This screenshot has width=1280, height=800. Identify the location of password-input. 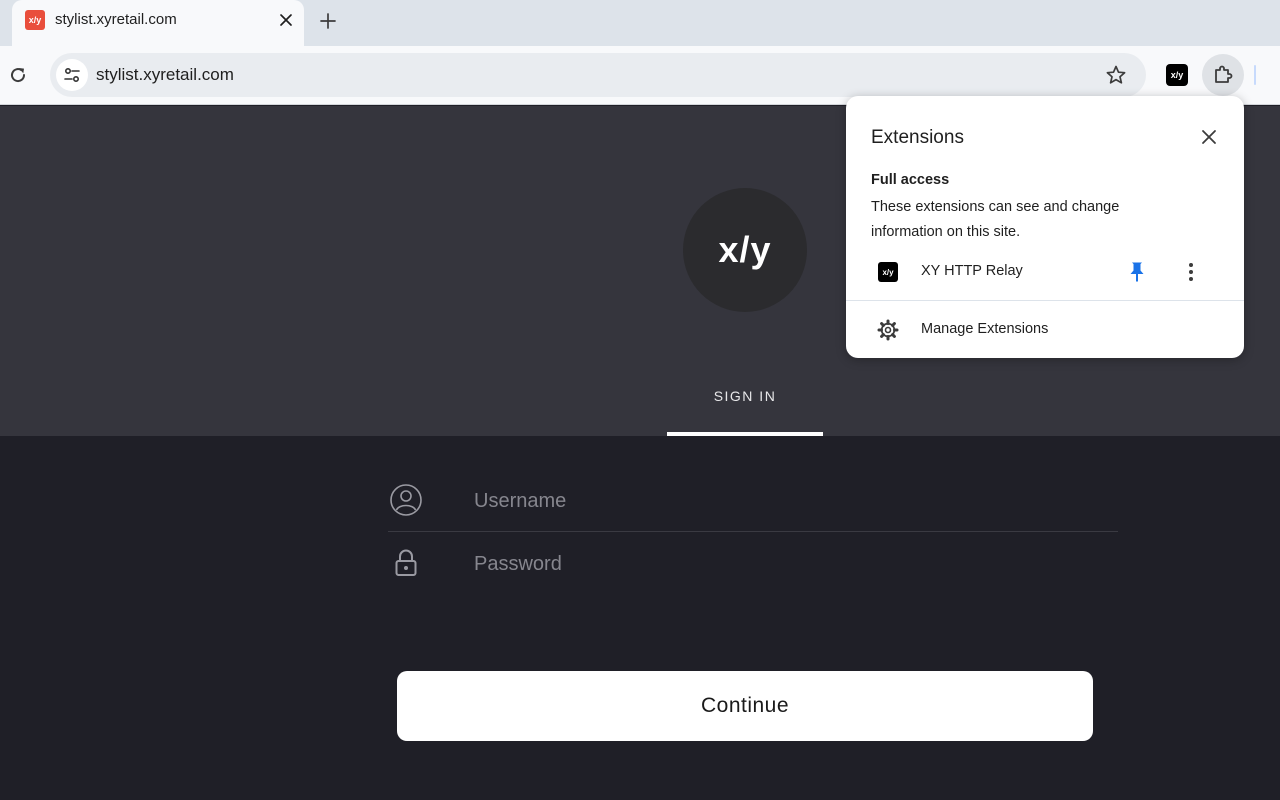
(784, 564).